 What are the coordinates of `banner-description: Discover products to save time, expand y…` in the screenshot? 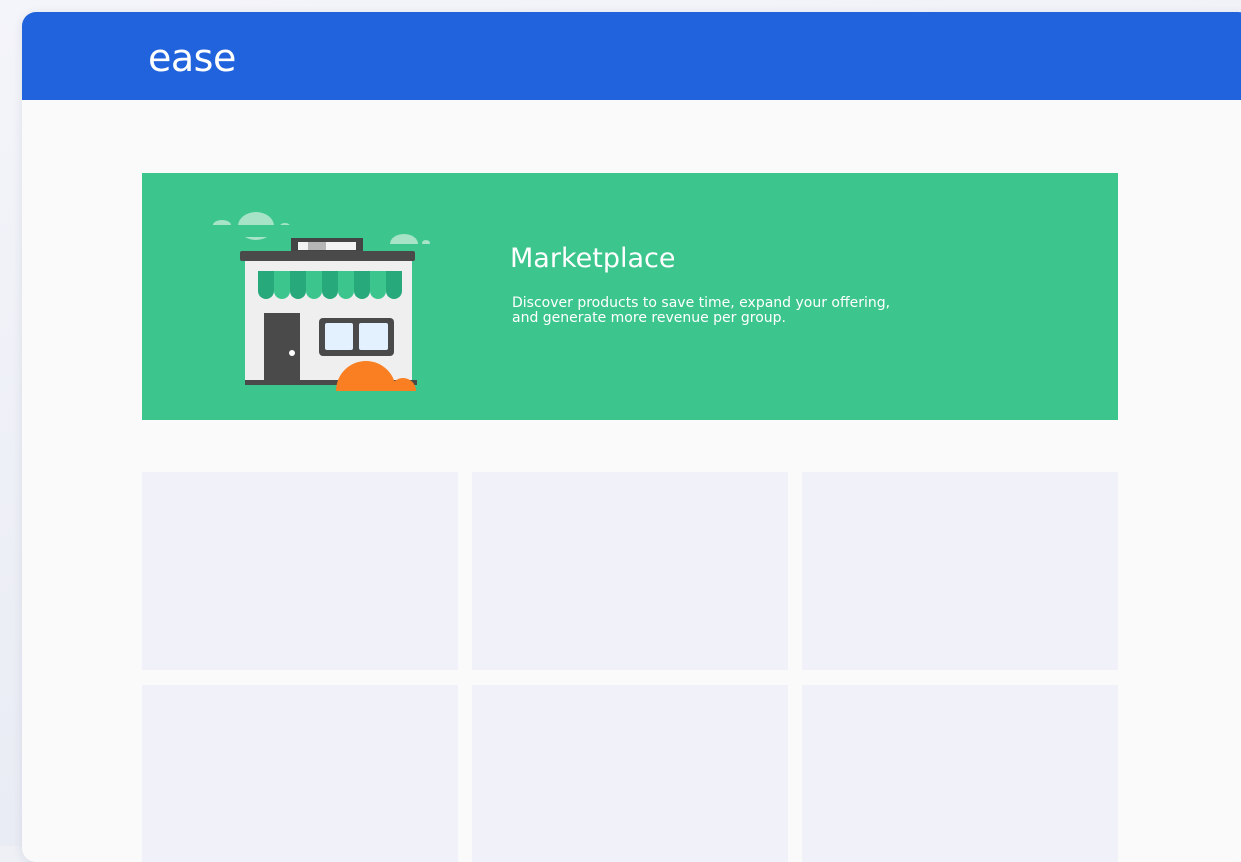 It's located at (752, 311).